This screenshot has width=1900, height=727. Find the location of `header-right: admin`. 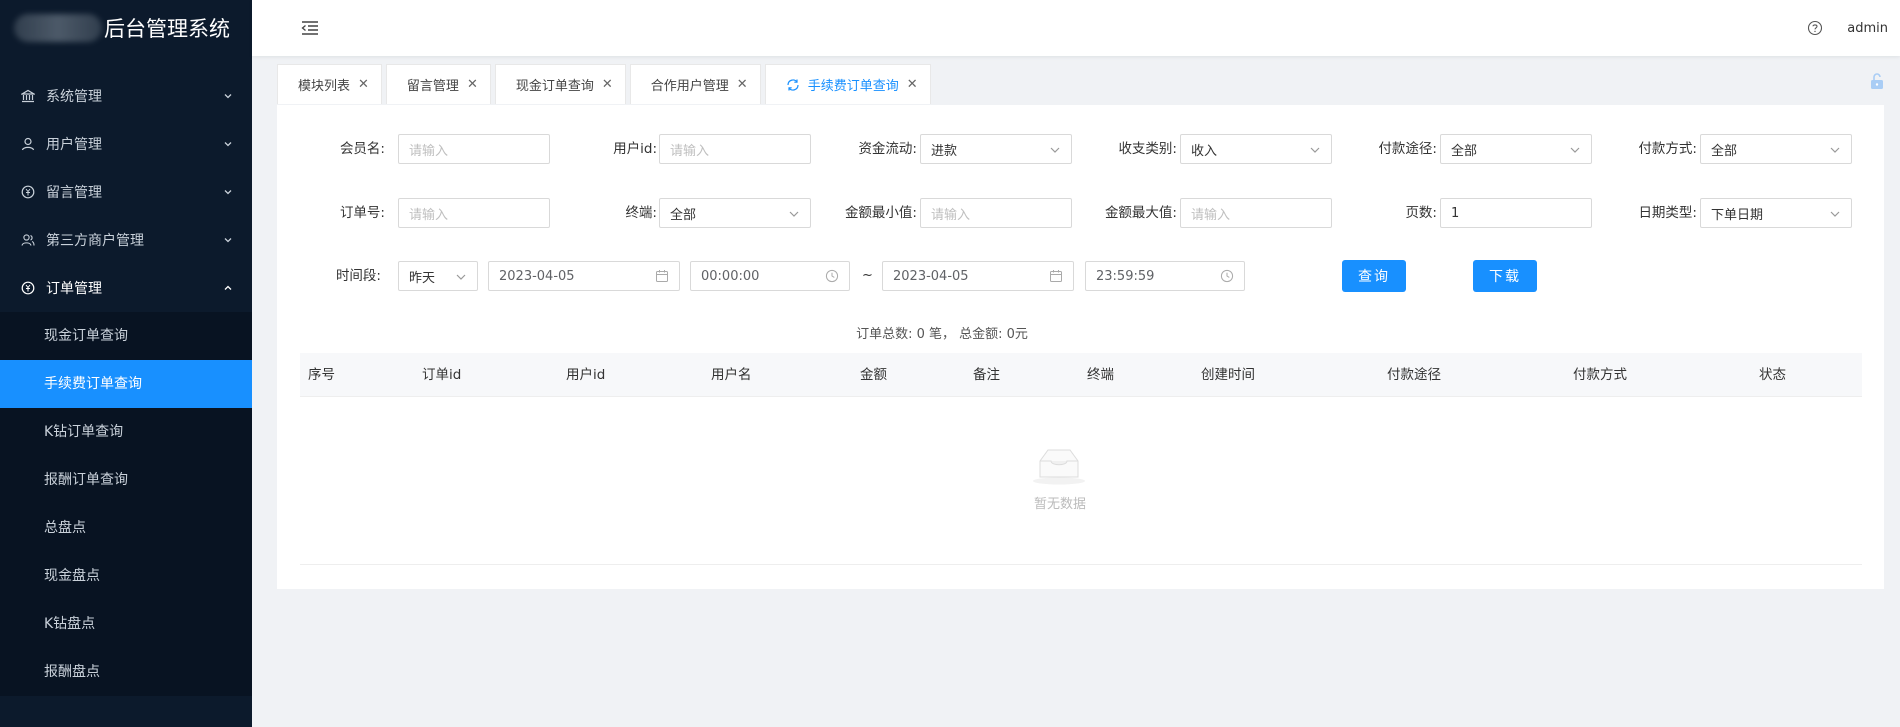

header-right: admin is located at coordinates (1847, 28).